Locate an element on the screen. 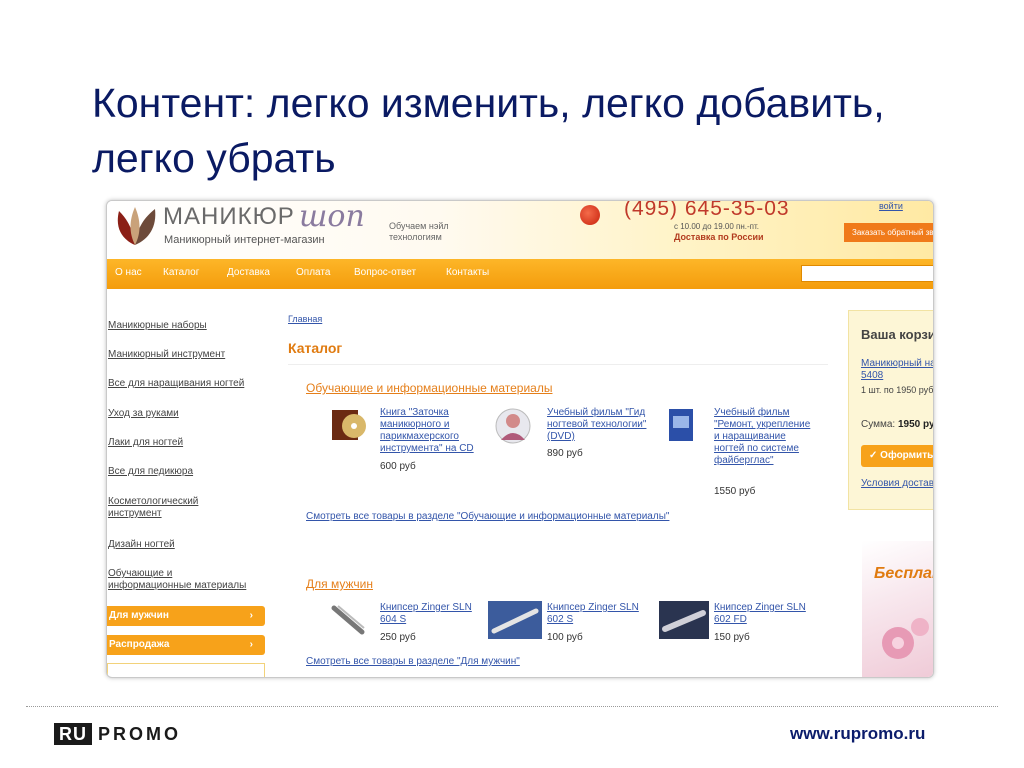 This screenshot has width=1024, height=768. section-title-education: Обучающие и информационные материалы is located at coordinates (429, 388).